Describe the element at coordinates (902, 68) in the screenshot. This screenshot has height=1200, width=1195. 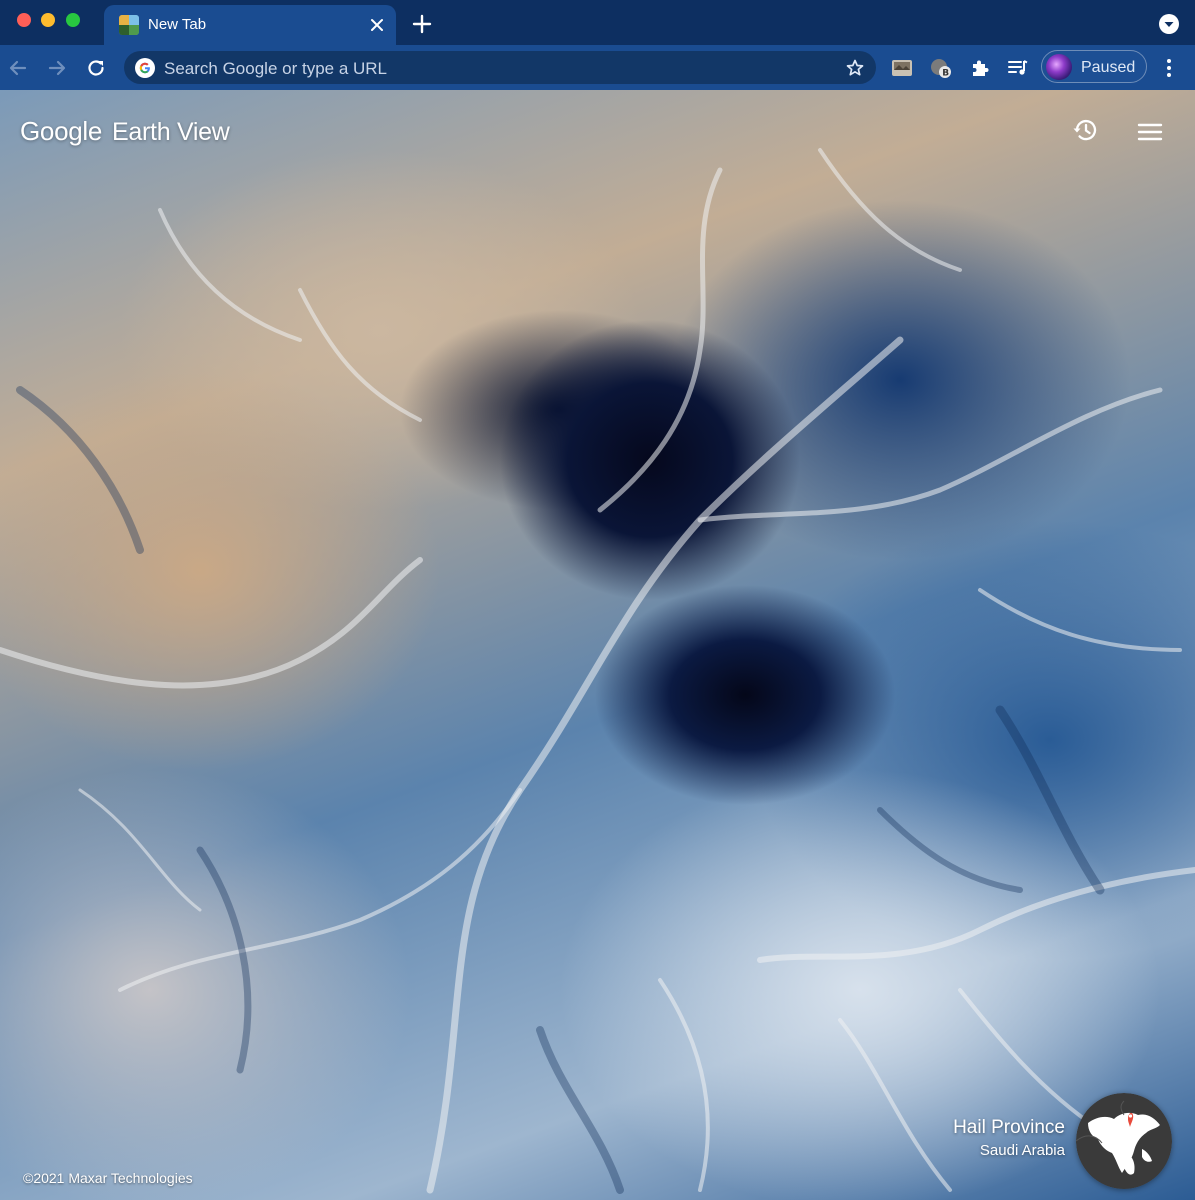
I see `image-extension-icon` at that location.